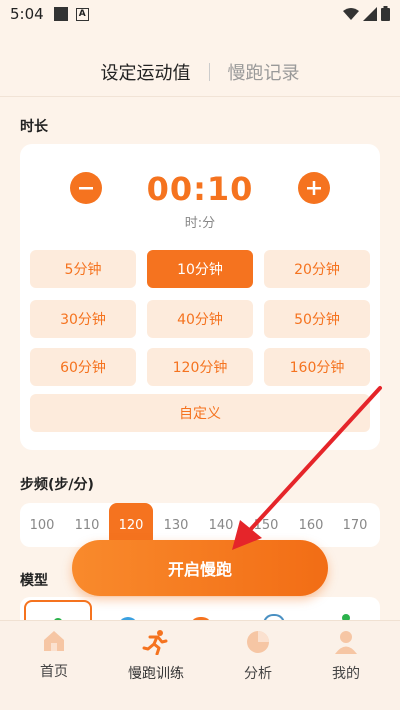 This screenshot has width=400, height=710. What do you see at coordinates (54, 655) in the screenshot?
I see `nav-home: 首页` at bounding box center [54, 655].